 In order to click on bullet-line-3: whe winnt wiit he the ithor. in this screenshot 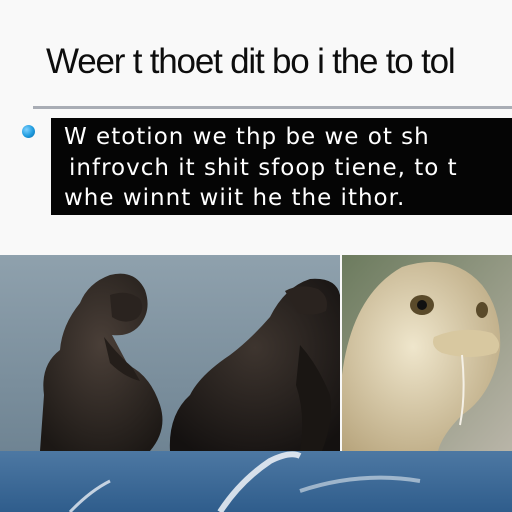, I will do `click(235, 198)`.